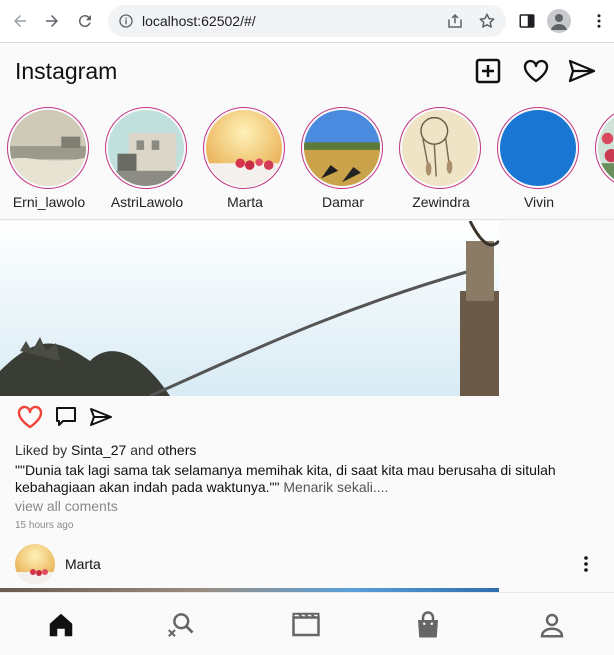 This screenshot has width=614, height=655. Describe the element at coordinates (35, 564) in the screenshot. I see `user-avatar` at that location.